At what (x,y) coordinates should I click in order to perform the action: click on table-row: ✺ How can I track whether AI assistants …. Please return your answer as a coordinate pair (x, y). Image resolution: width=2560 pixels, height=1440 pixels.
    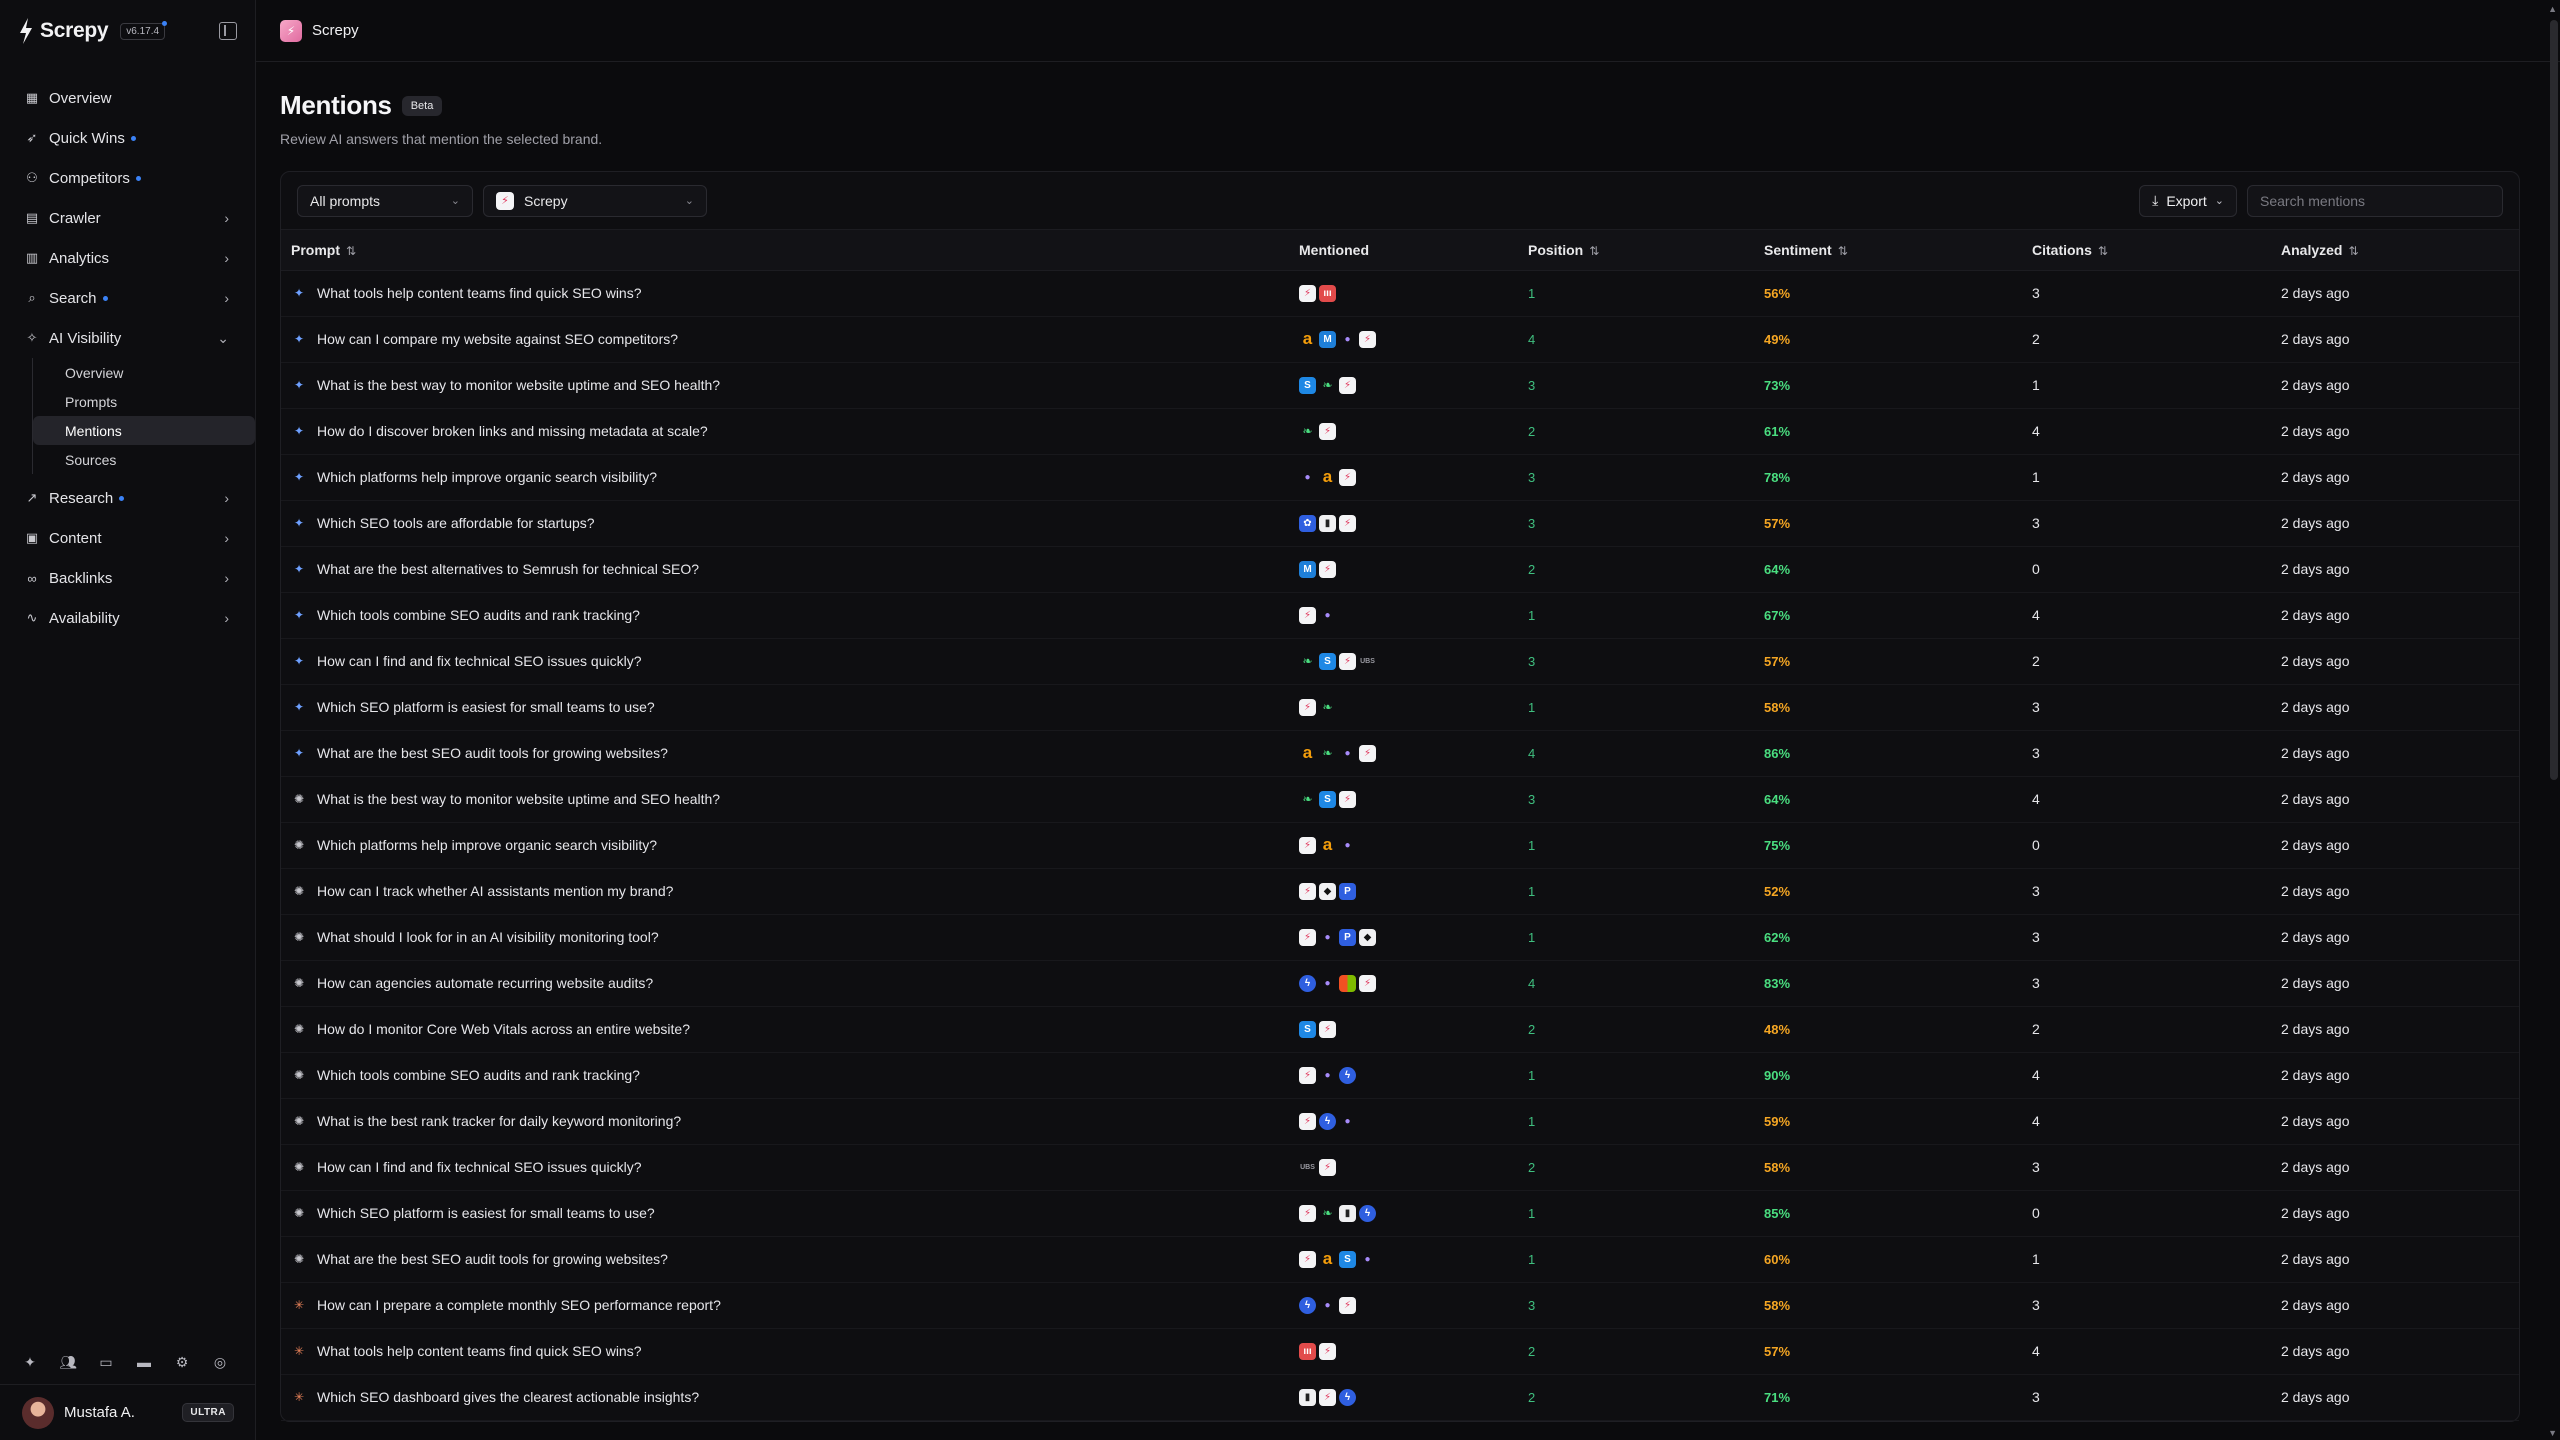
    Looking at the image, I should click on (1400, 891).